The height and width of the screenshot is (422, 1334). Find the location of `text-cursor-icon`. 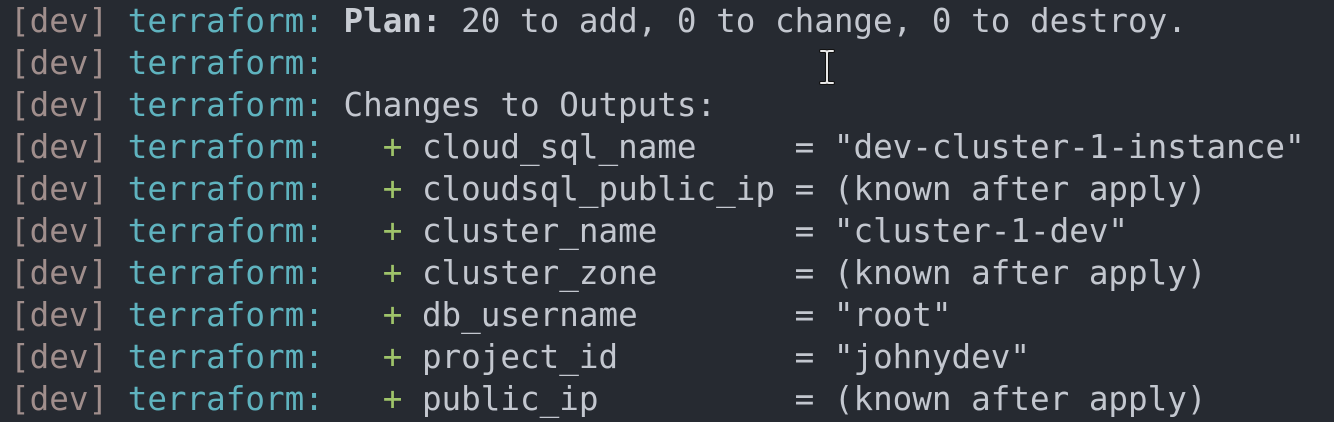

text-cursor-icon is located at coordinates (827, 67).